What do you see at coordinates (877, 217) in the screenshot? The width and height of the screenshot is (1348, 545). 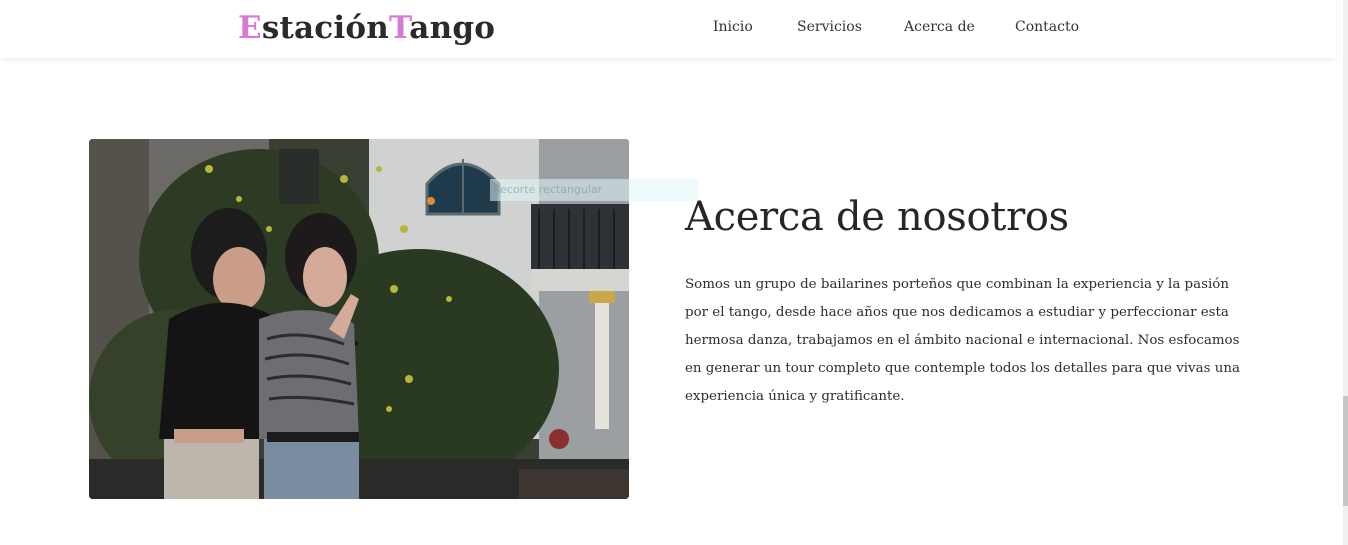 I see `about-title: Acerca de nosotros` at bounding box center [877, 217].